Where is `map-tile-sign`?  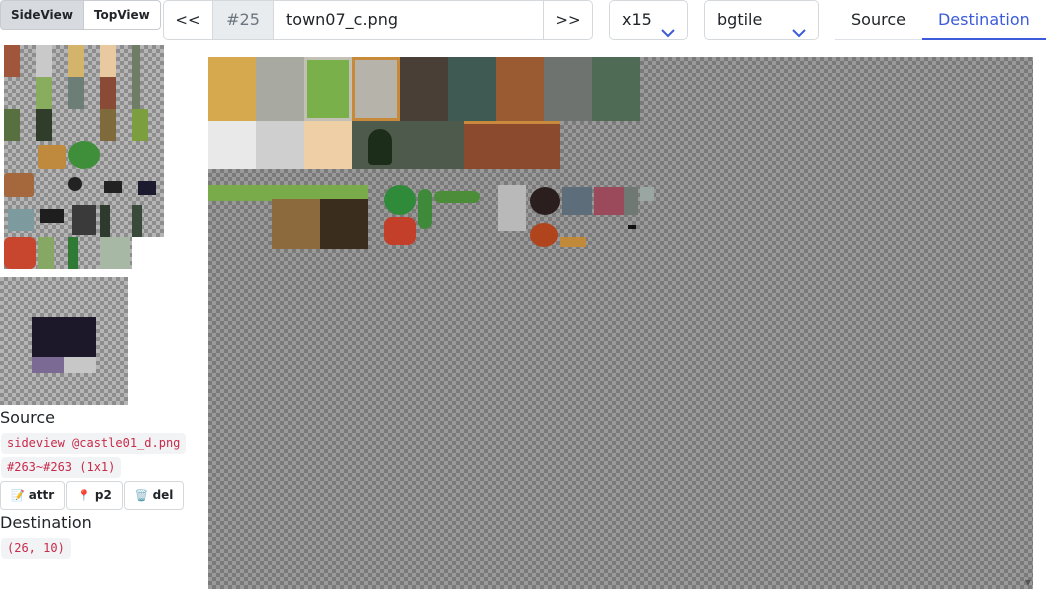 map-tile-sign is located at coordinates (573, 242).